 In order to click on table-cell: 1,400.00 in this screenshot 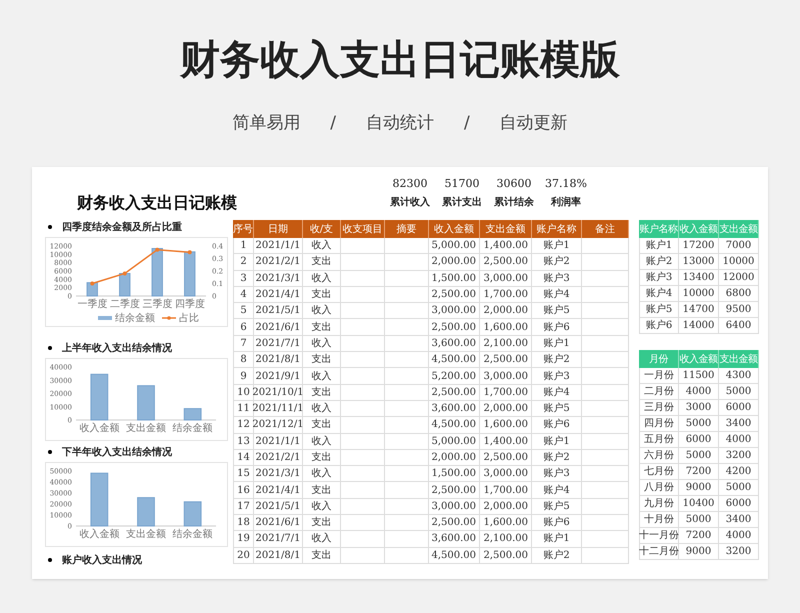, I will do `click(506, 246)`.